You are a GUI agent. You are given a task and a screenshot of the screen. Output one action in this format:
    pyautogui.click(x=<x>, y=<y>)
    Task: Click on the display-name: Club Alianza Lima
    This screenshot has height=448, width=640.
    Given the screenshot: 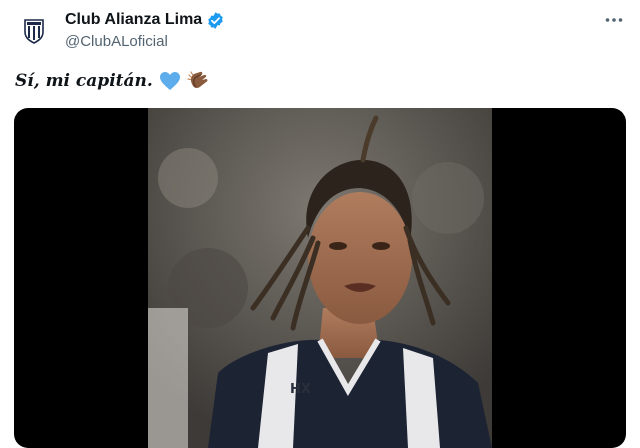 What is the action you would take?
    pyautogui.click(x=133, y=20)
    